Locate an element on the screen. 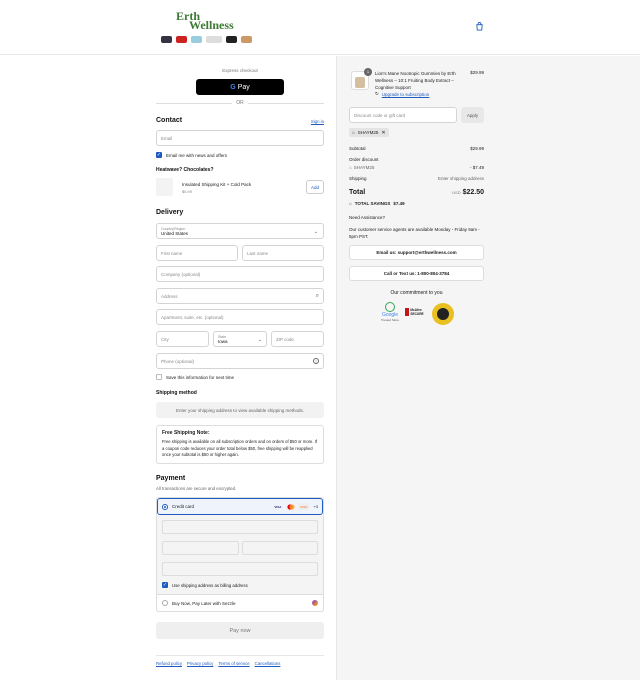 This screenshot has height=680, width=640. remove-discount-icon: ✕ is located at coordinates (383, 133).